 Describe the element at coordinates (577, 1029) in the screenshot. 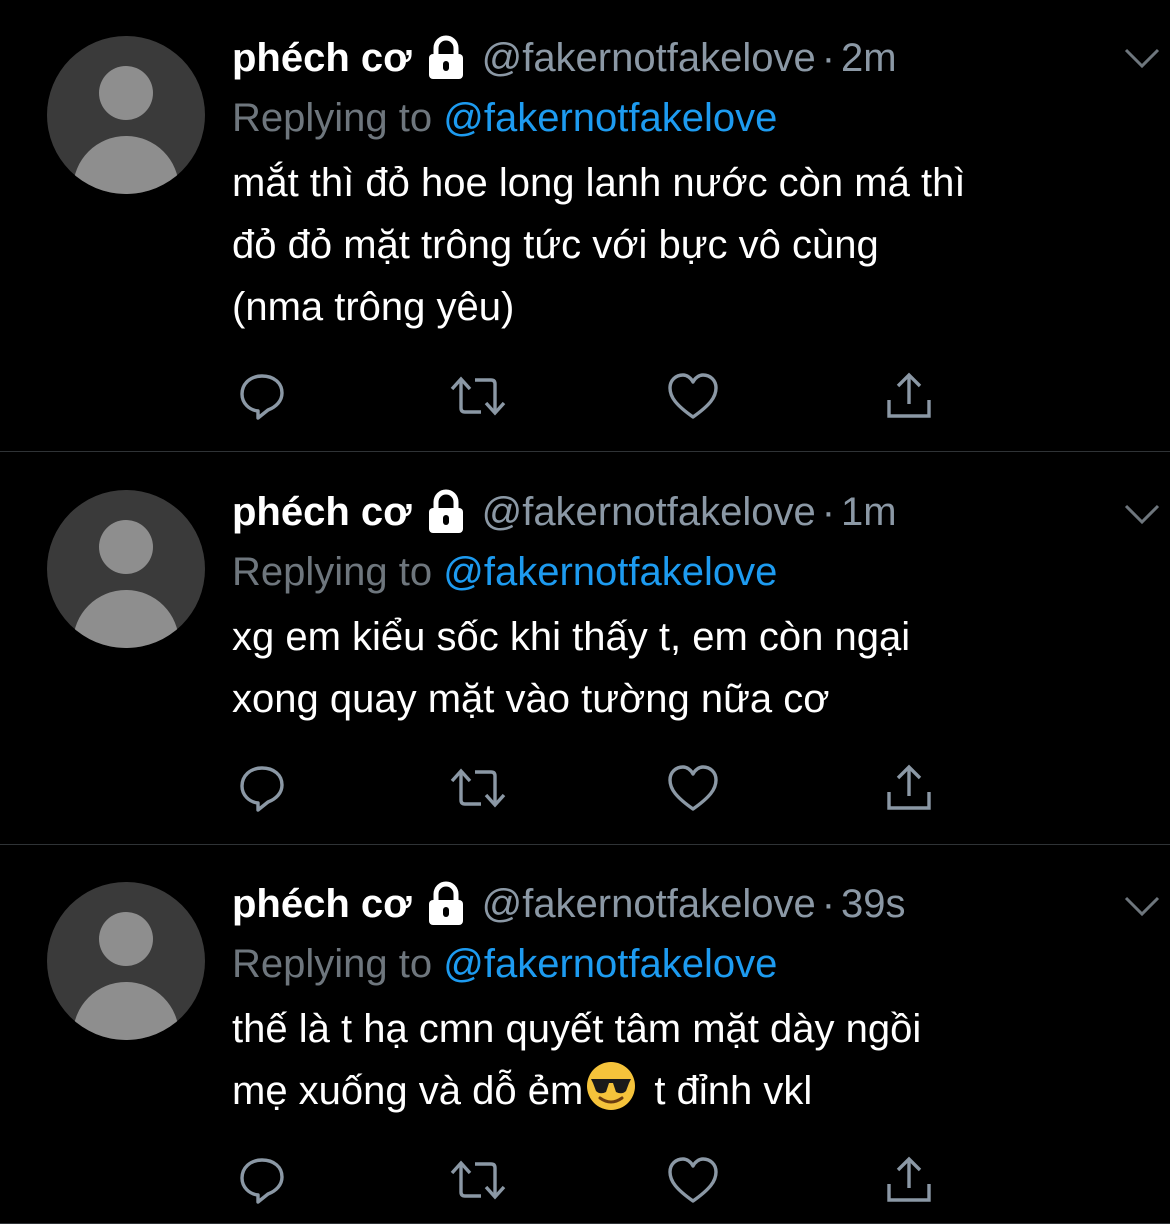

I see `tweet-text-line: thế là t hạ cmn quyết tâm mặt dày ngồi` at that location.